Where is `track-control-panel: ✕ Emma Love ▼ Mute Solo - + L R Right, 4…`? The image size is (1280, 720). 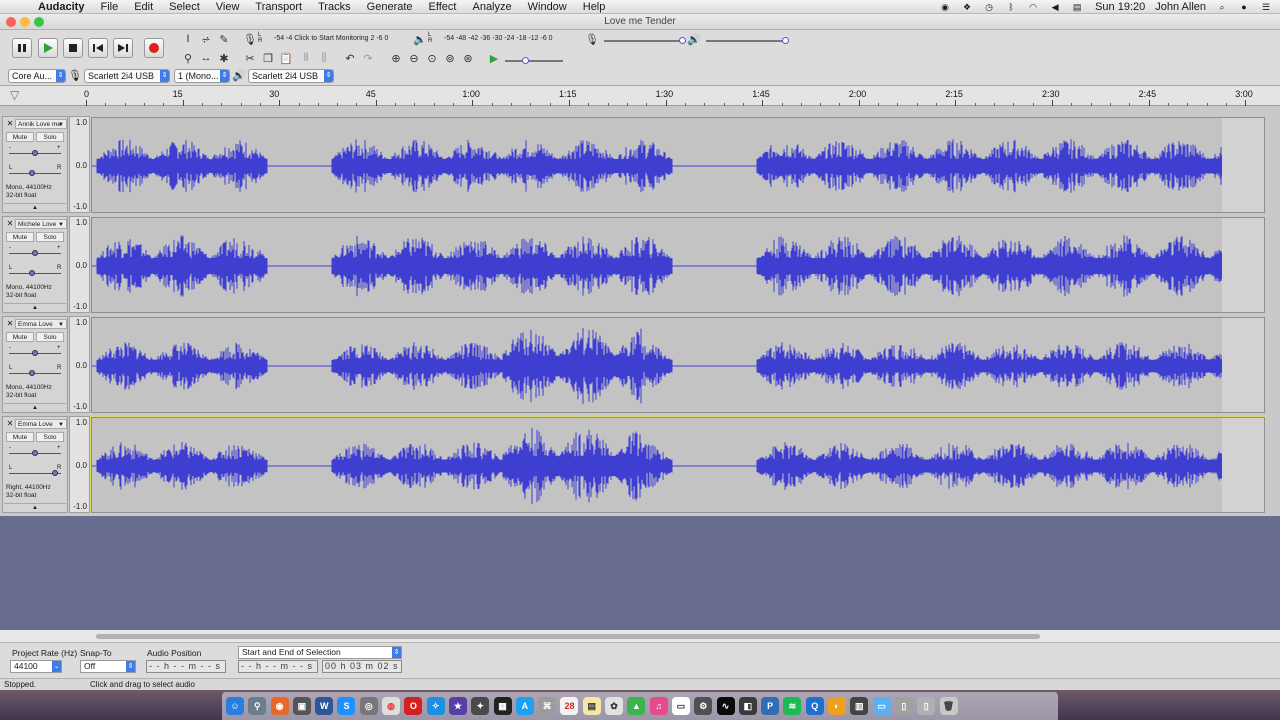
track-control-panel: ✕ Emma Love ▼ Mute Solo - + L R Right, 4… is located at coordinates (35, 464).